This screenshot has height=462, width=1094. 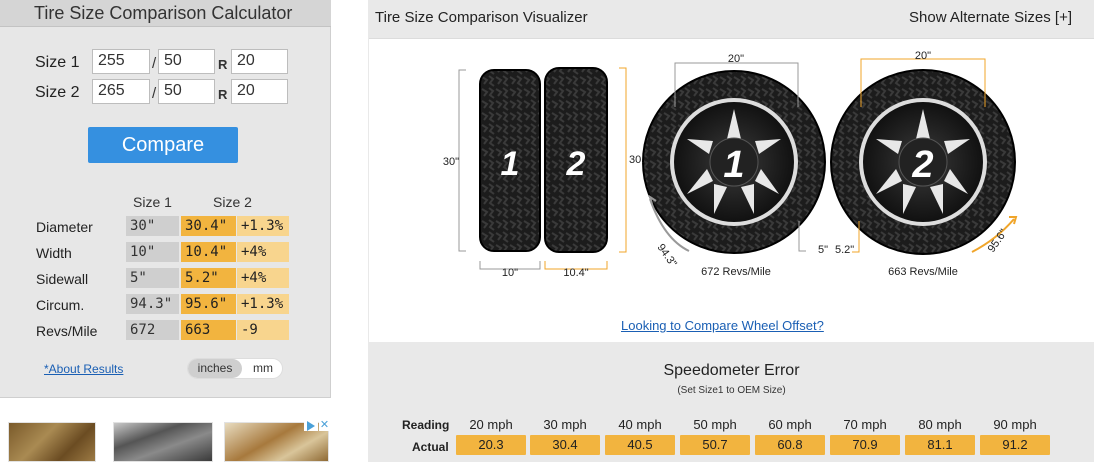 What do you see at coordinates (510, 164) in the screenshot?
I see `tire1-number: 1` at bounding box center [510, 164].